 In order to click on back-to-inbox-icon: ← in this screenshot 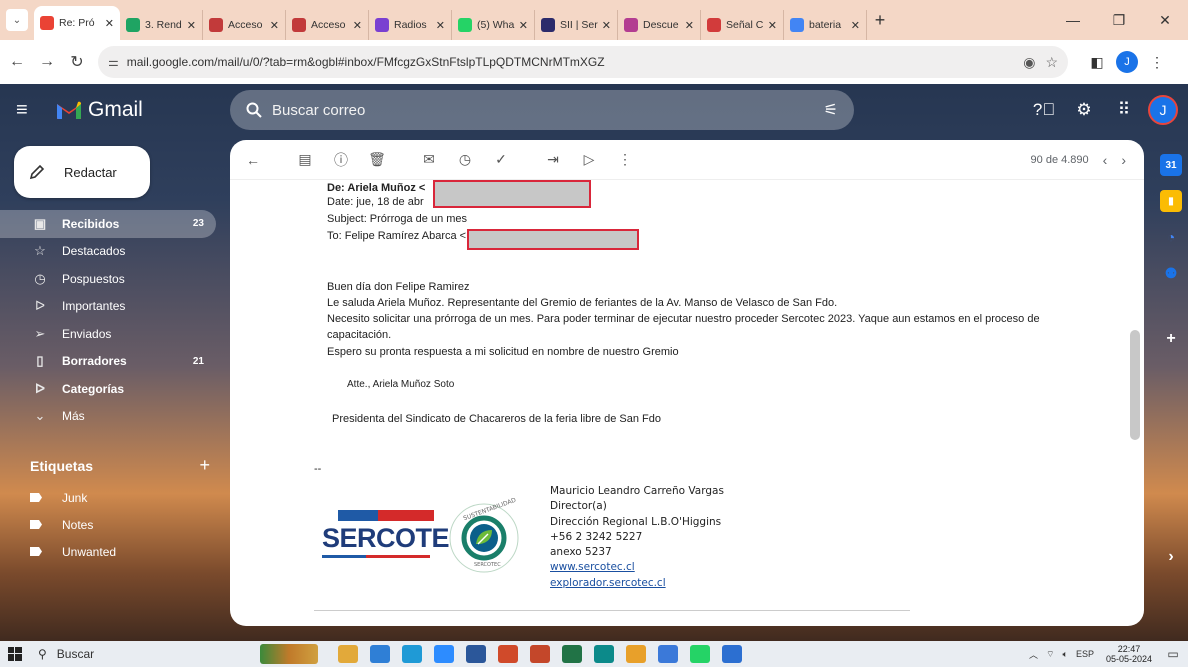, I will do `click(253, 160)`.